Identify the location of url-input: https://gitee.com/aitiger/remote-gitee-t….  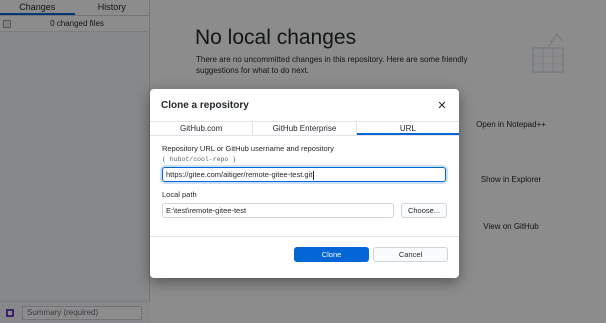
(304, 174).